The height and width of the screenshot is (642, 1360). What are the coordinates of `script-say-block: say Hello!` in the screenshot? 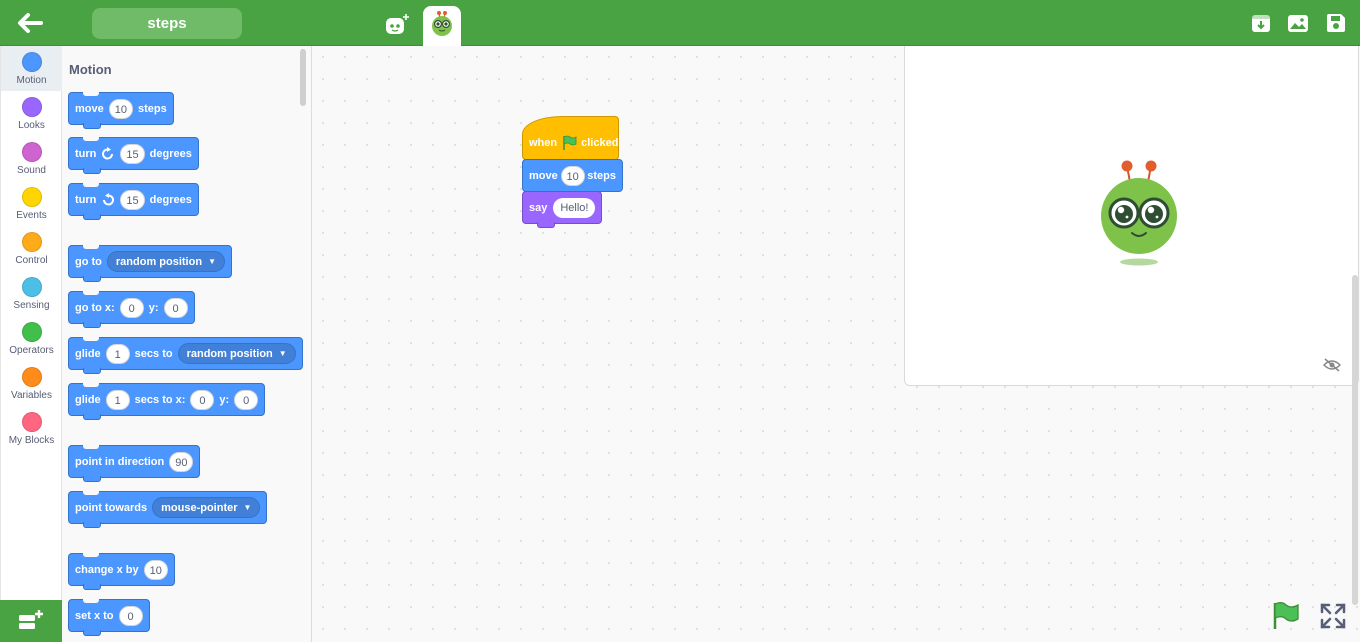 It's located at (562, 209).